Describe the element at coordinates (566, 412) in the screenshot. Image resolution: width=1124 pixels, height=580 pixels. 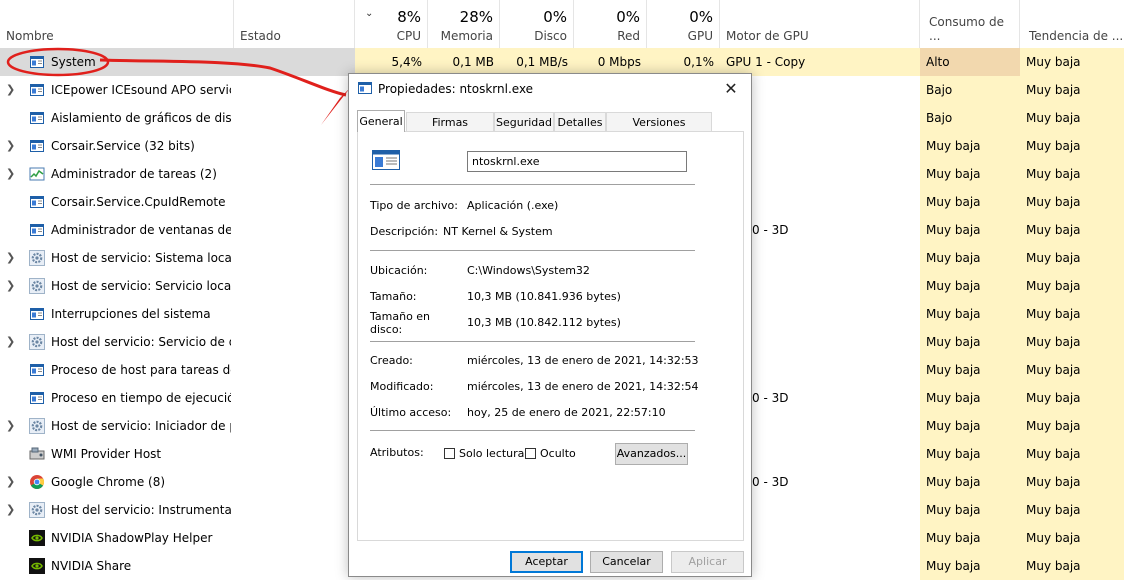
I see `accessed-value: hoy, 25 de enero de 2021, 22:57:10` at that location.